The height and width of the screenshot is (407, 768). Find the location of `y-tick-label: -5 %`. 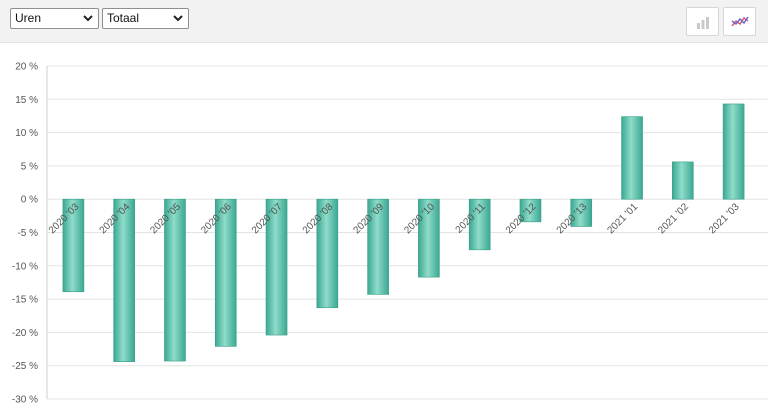

y-tick-label: -5 % is located at coordinates (27, 233).